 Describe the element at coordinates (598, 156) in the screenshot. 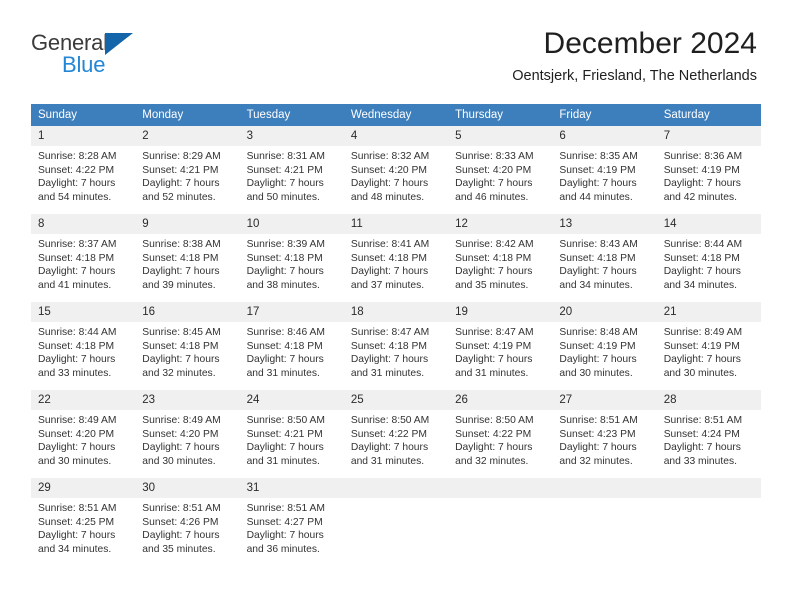

I see `sunrise-text: Sunrise: 8:35 AM` at that location.